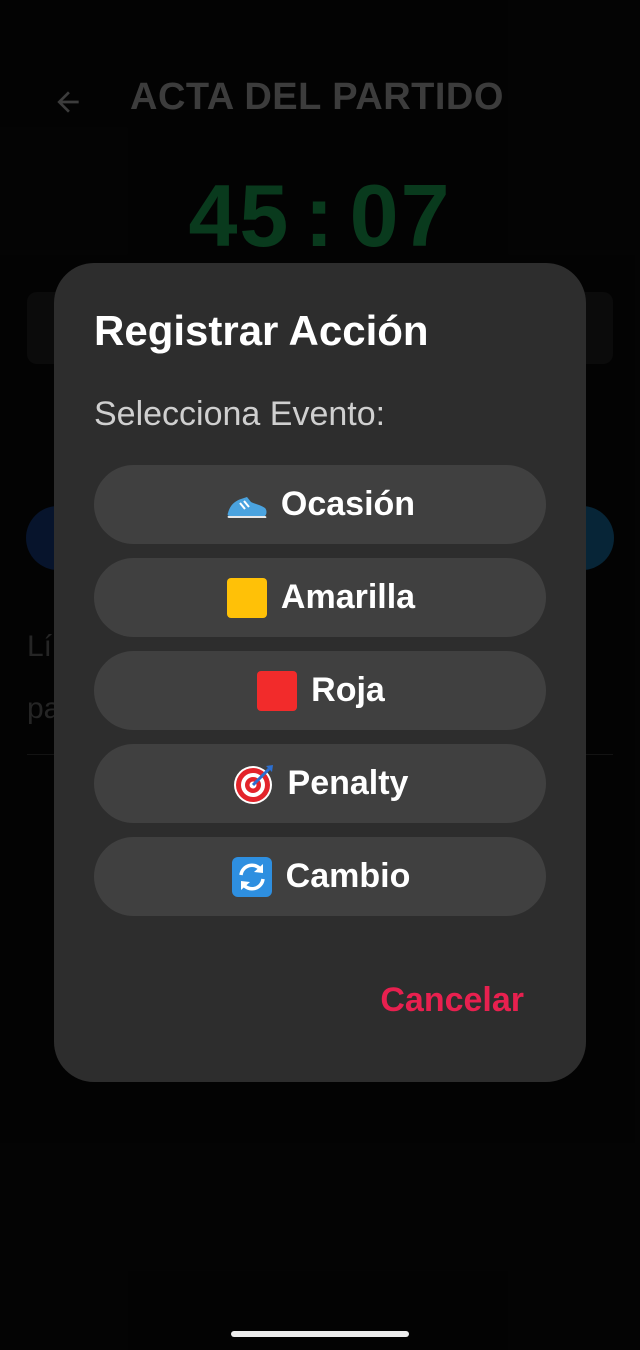 Image resolution: width=640 pixels, height=1350 pixels. I want to click on option-penalty-button: Penalty, so click(320, 783).